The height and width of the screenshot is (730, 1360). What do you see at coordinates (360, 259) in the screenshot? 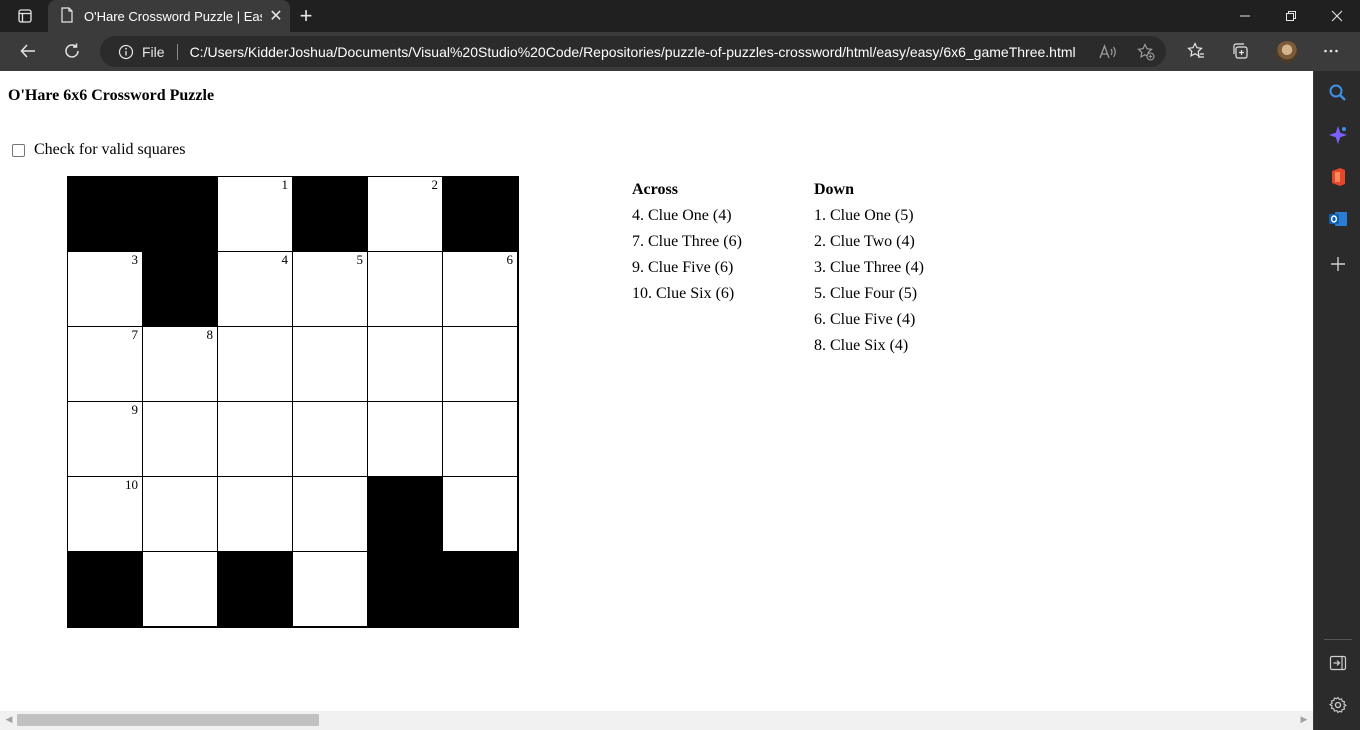
I see `clue-number: 5` at bounding box center [360, 259].